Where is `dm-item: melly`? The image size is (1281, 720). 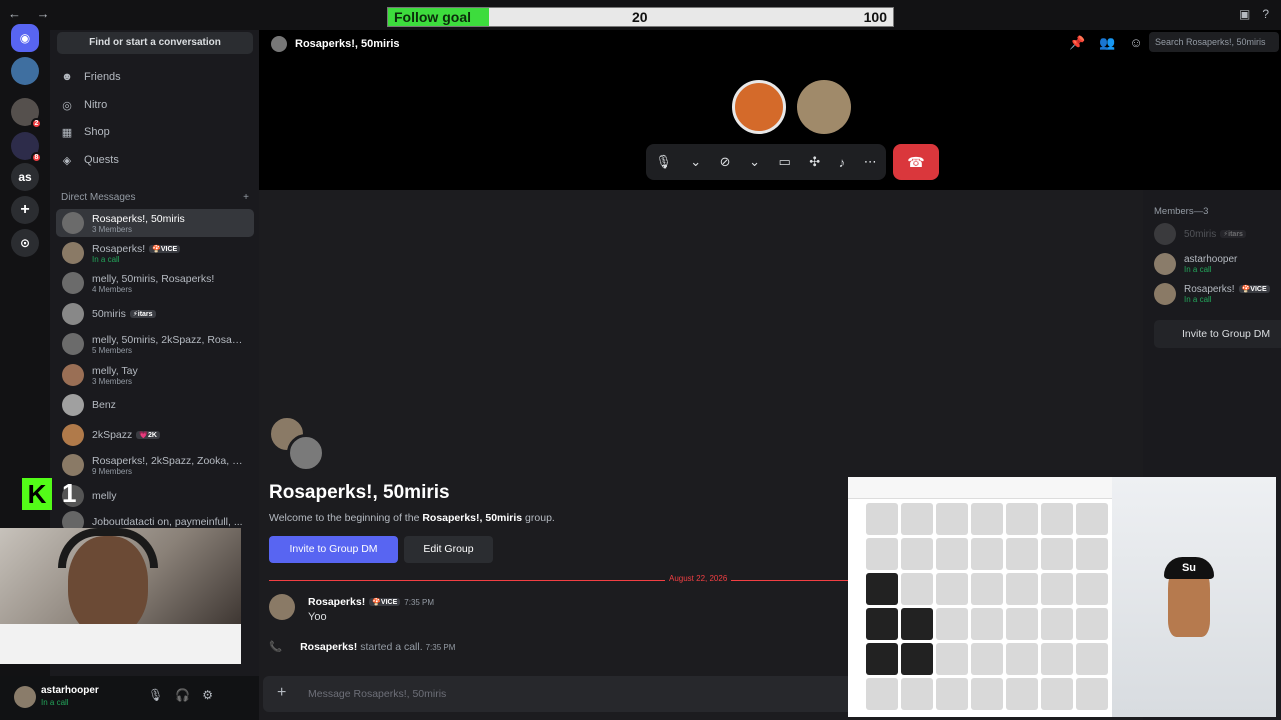
dm-item: melly is located at coordinates (155, 496).